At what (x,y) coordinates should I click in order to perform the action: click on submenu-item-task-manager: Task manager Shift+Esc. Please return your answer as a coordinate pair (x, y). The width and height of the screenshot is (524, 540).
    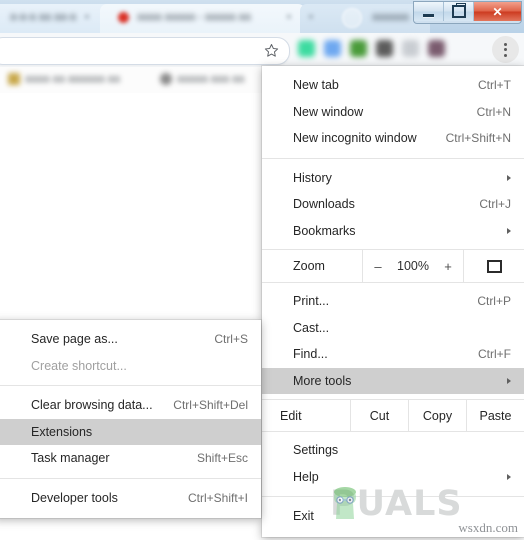
    Looking at the image, I should click on (130, 458).